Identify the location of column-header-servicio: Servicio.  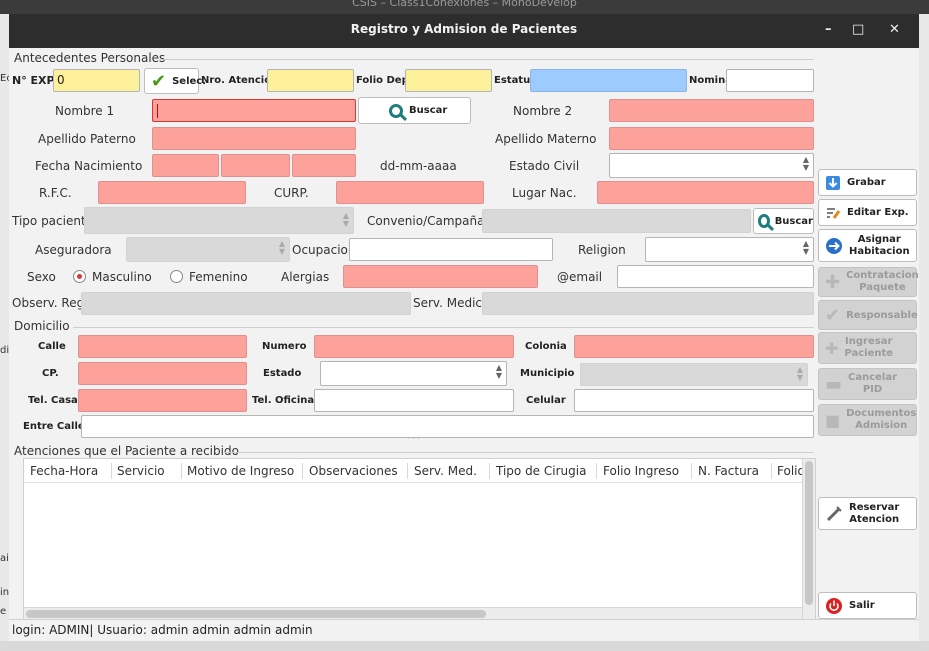
(141, 471).